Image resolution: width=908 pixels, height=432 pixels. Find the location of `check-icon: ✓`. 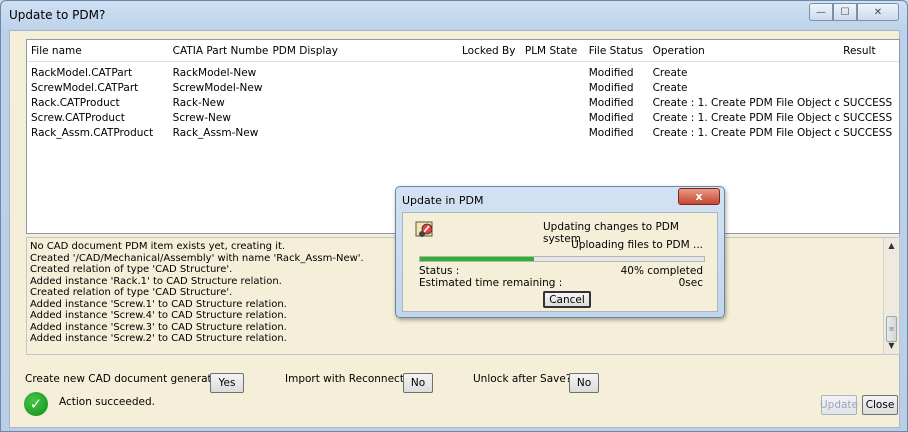

check-icon: ✓ is located at coordinates (36, 404).